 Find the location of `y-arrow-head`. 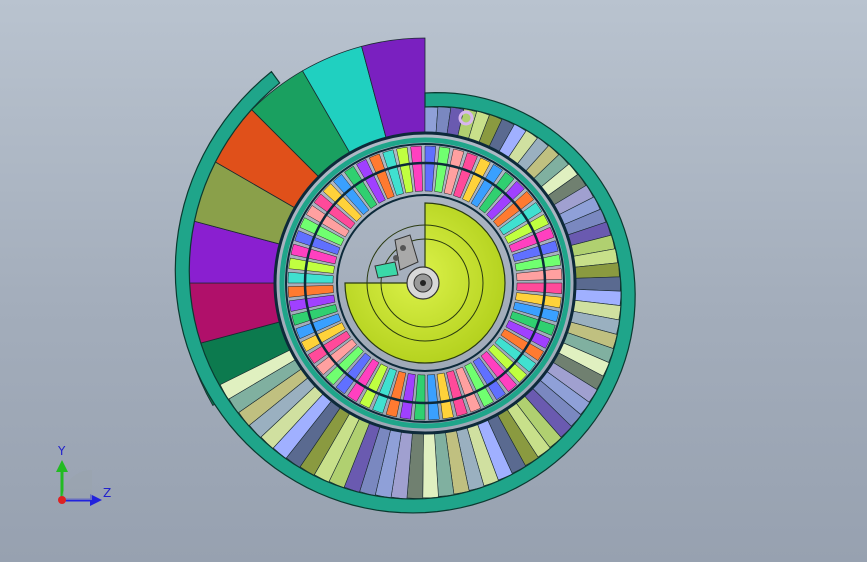

y-arrow-head is located at coordinates (62, 466).